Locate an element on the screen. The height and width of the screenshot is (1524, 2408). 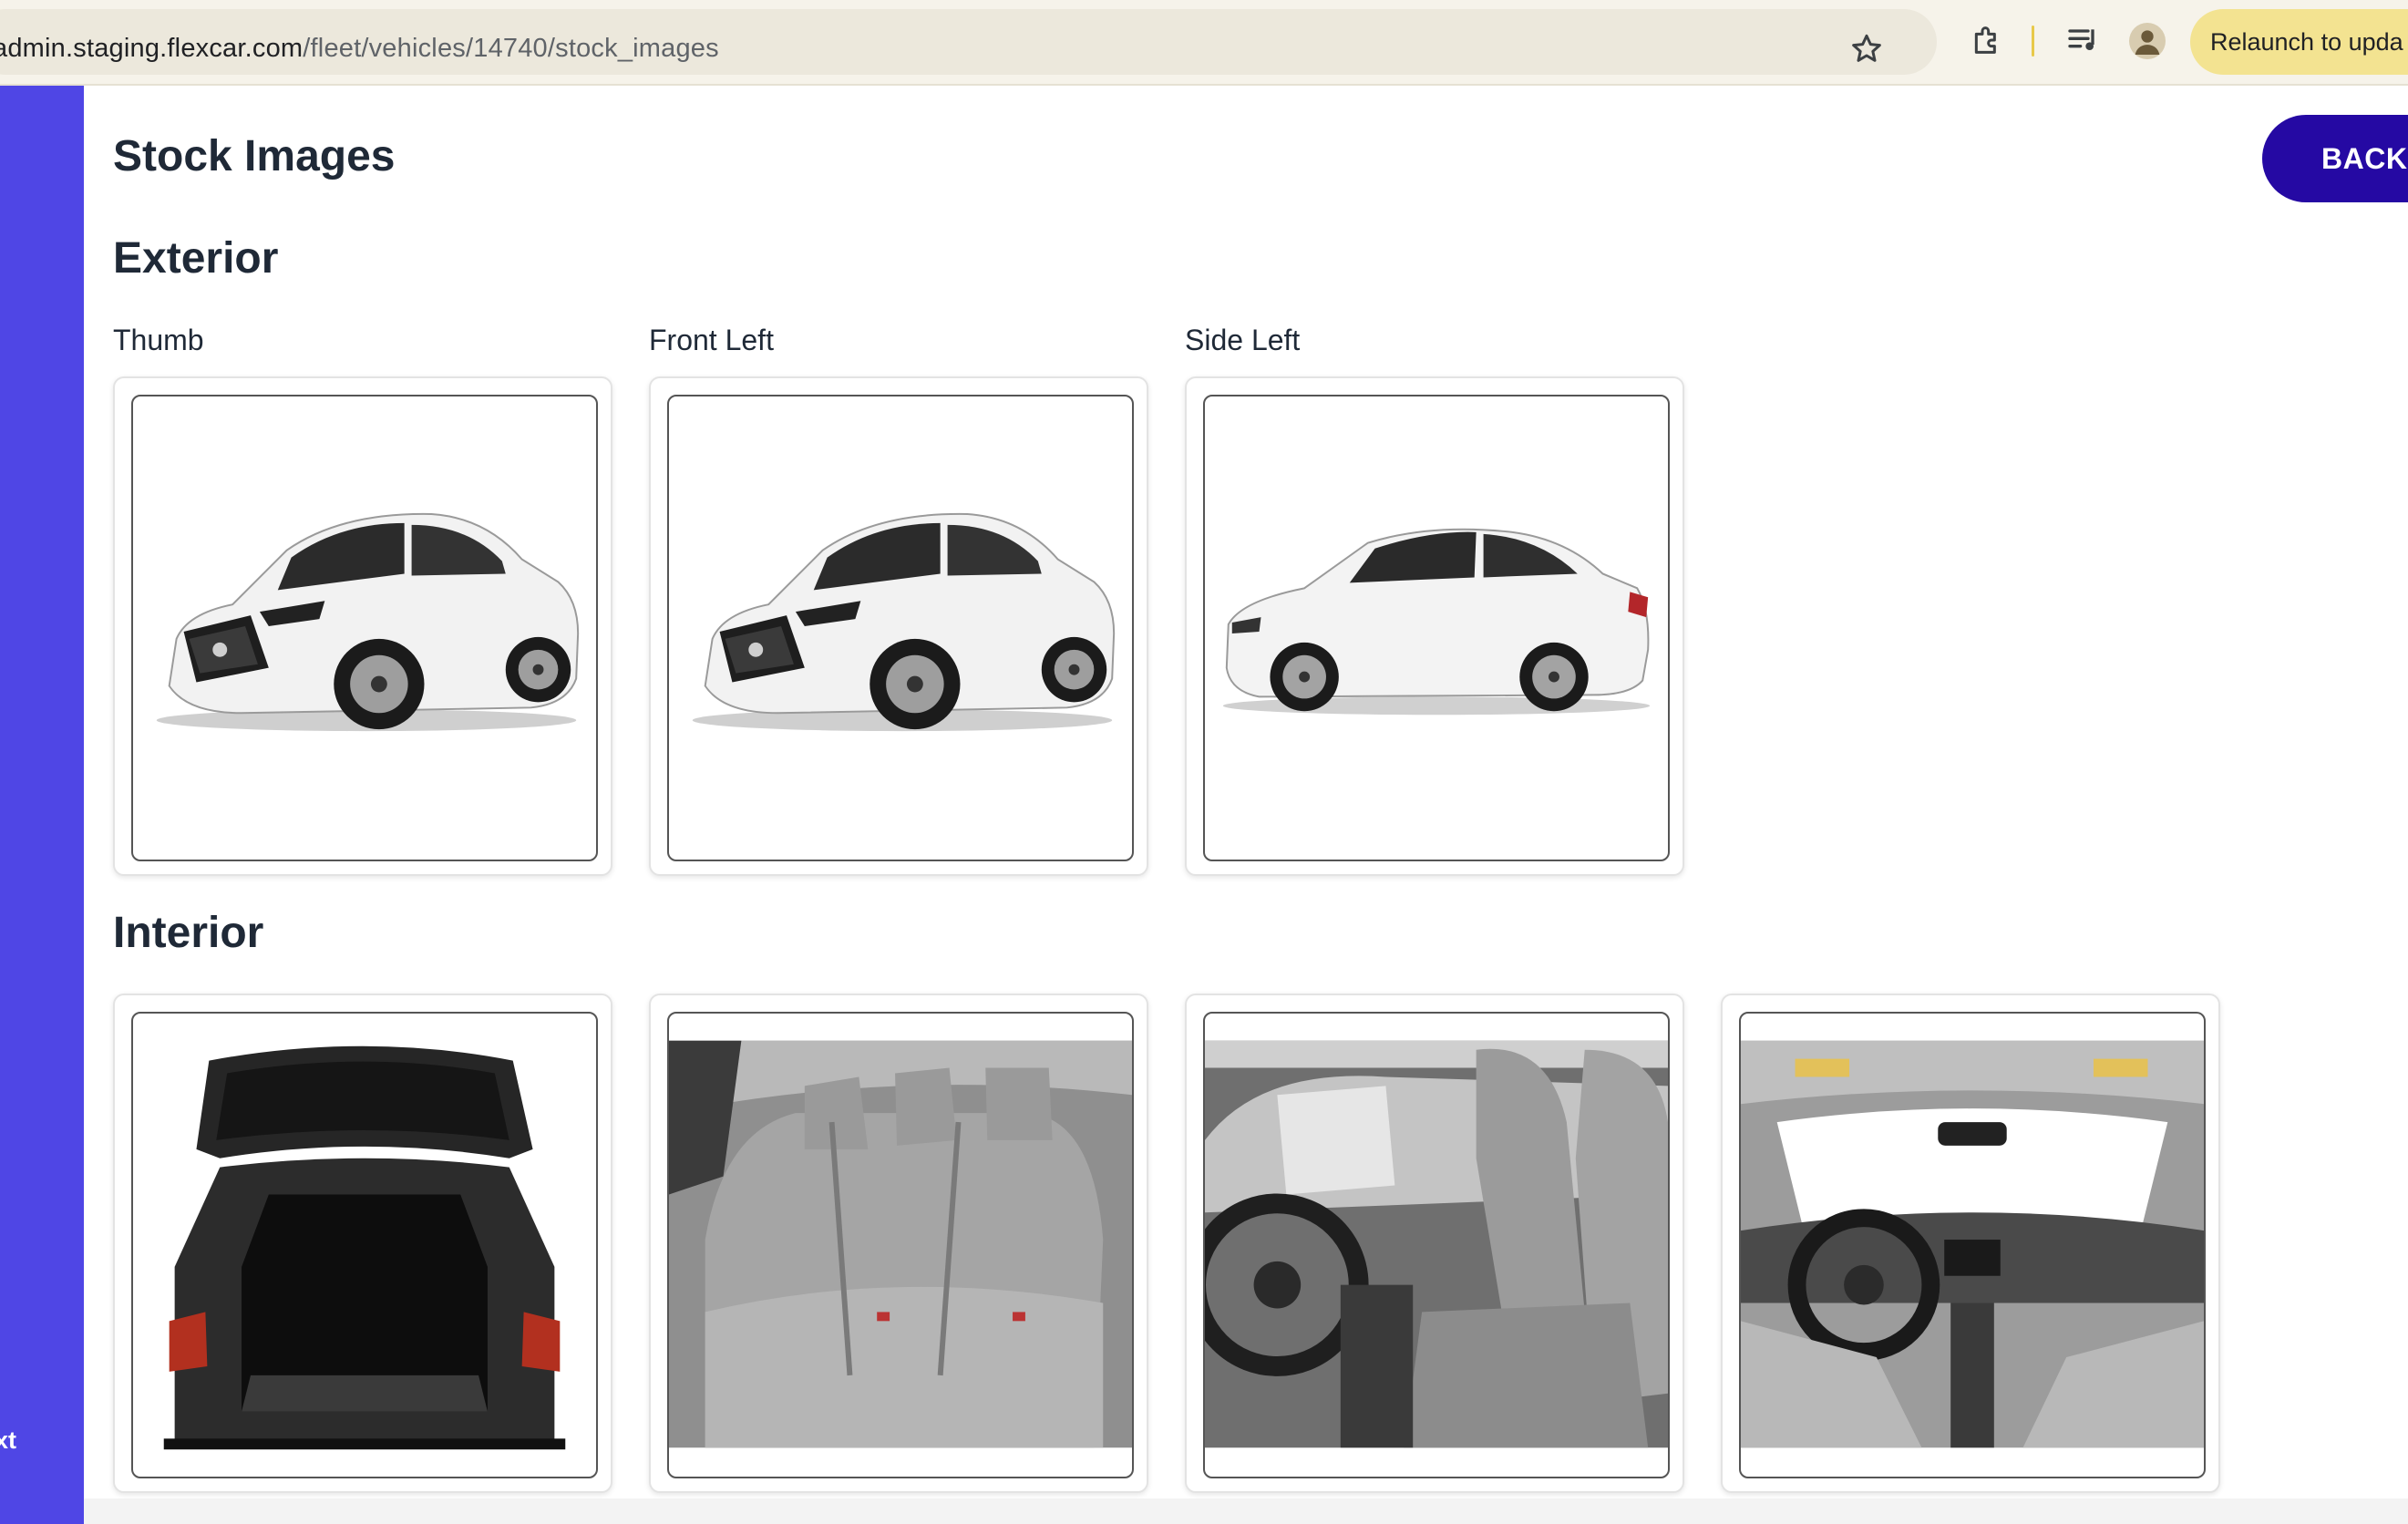
relaunch-to-update-button: Relaunch to upda is located at coordinates (2299, 42).